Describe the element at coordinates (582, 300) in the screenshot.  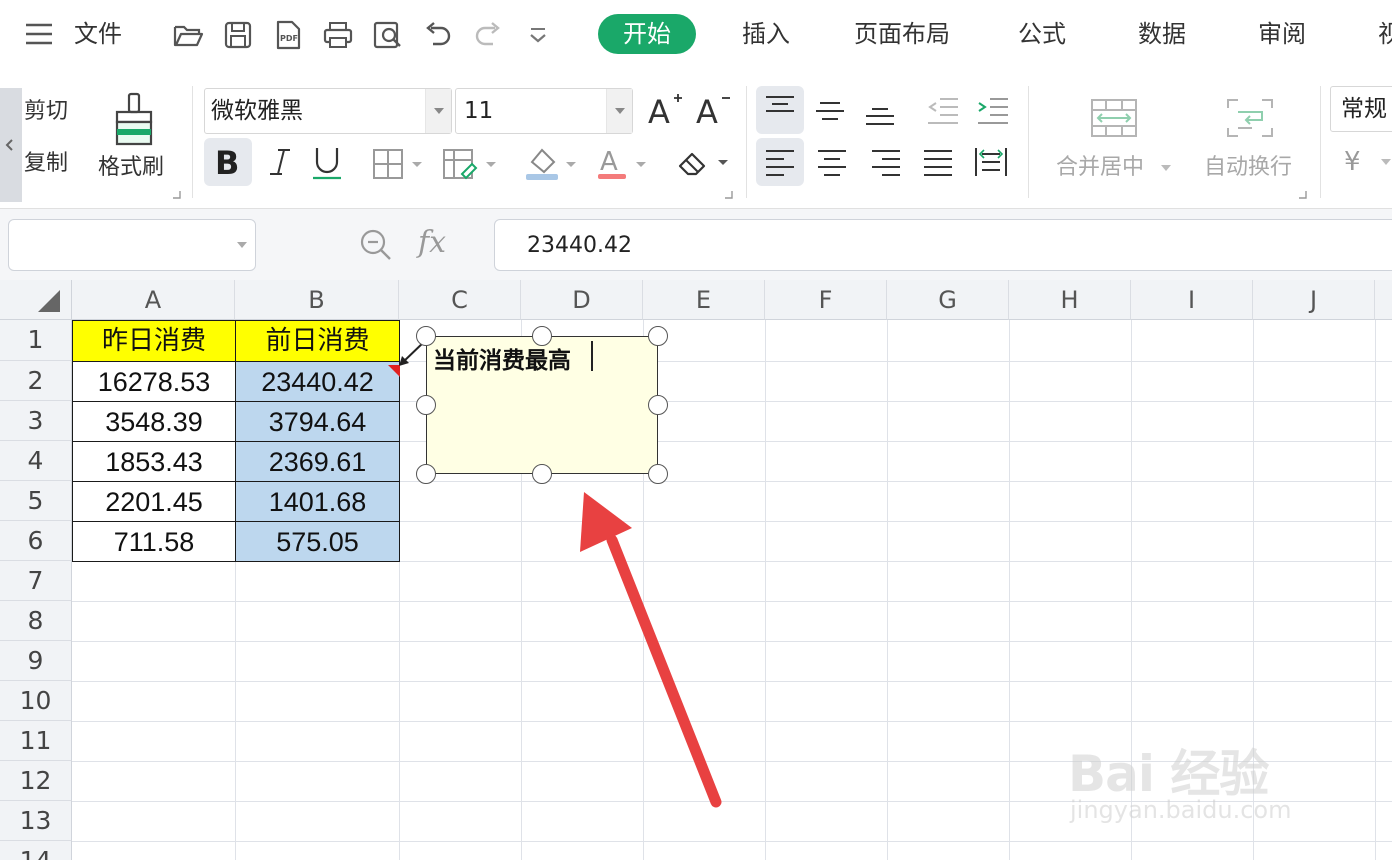
I see `column-header-d: D` at that location.